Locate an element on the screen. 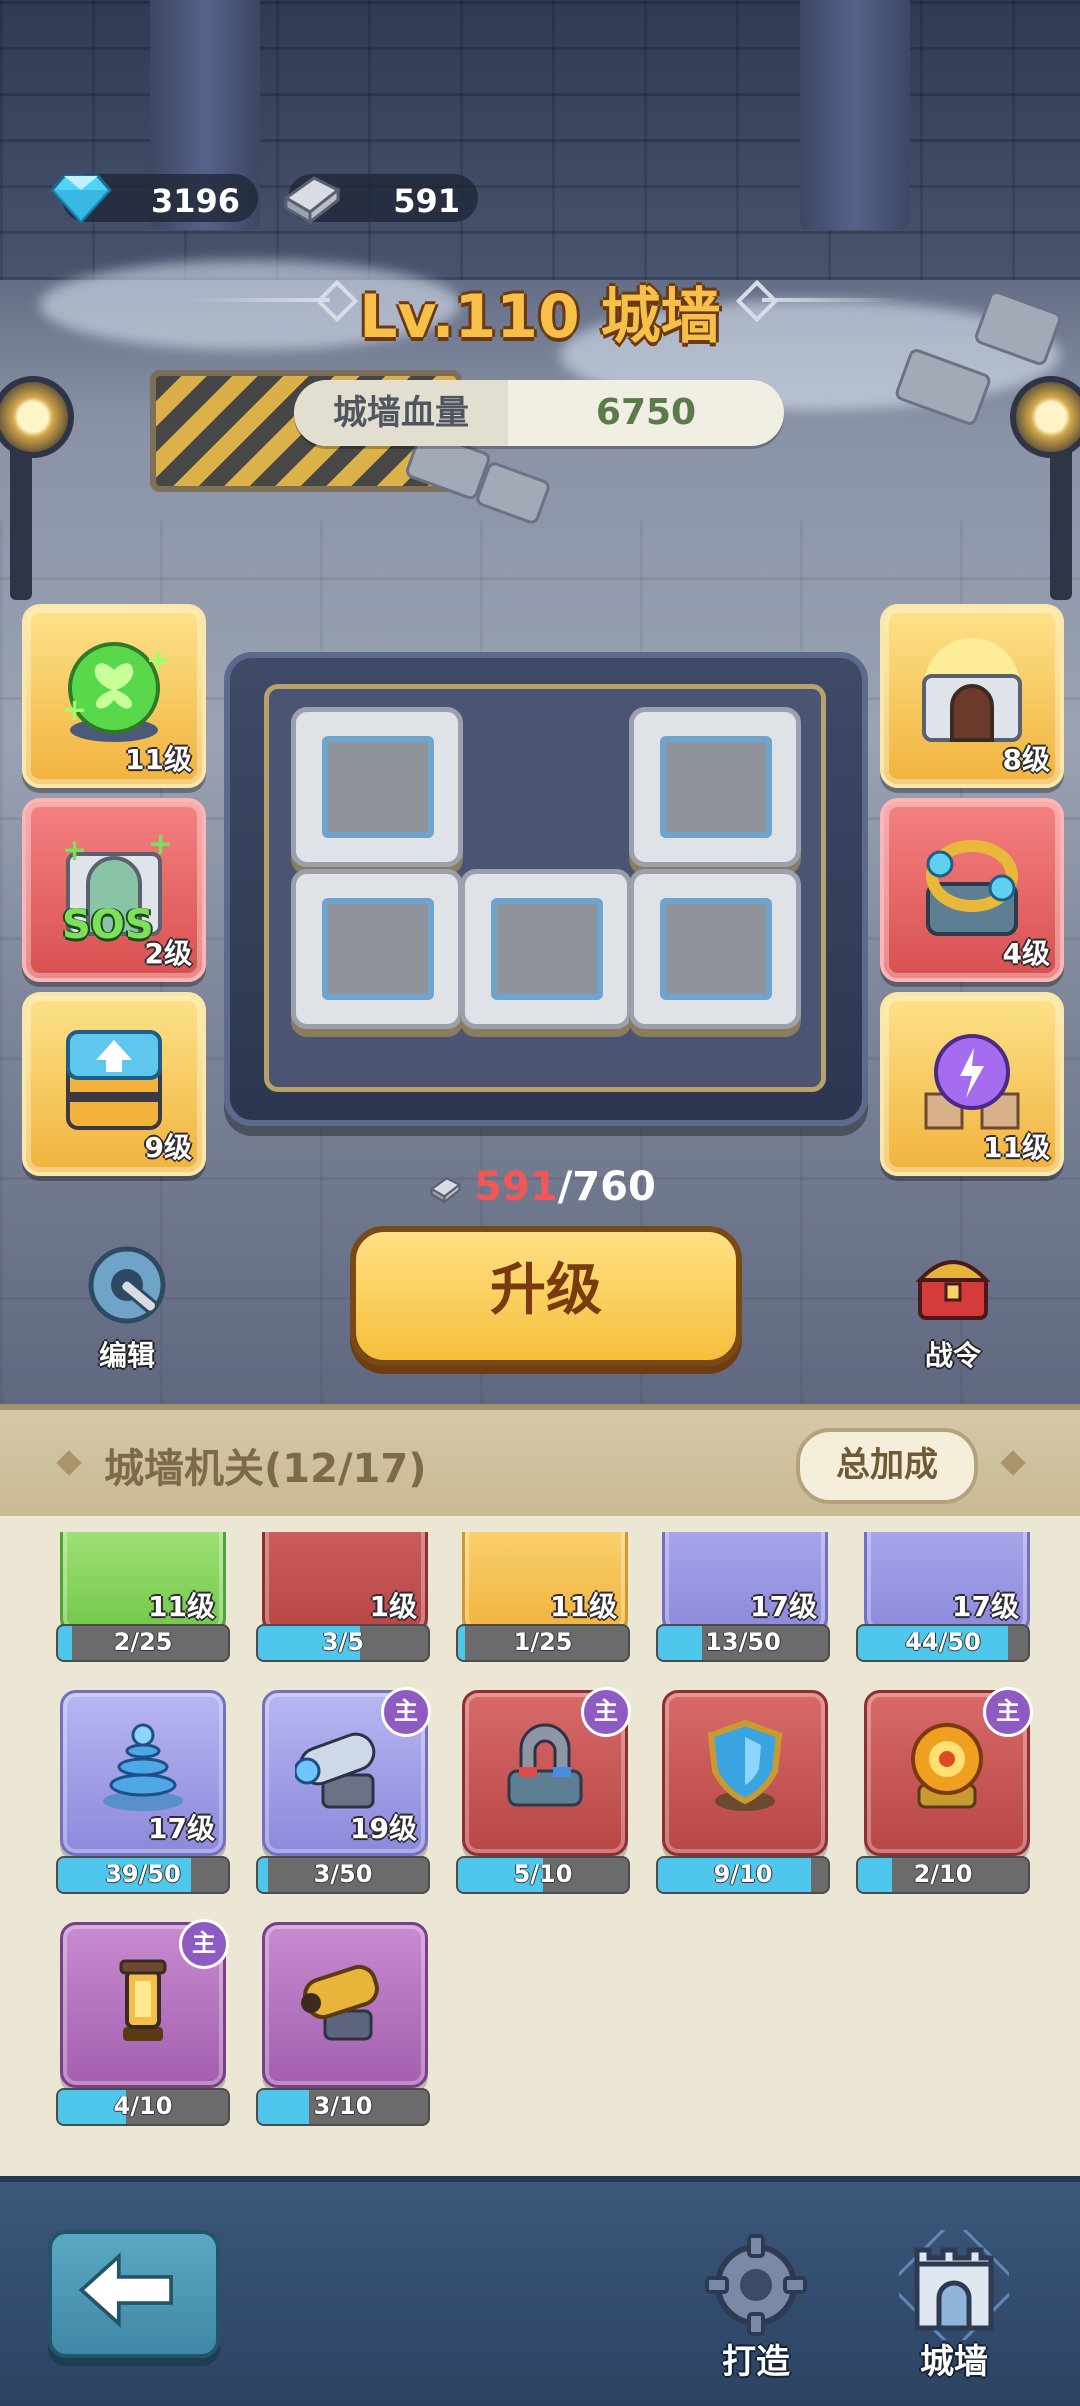 The height and width of the screenshot is (2406, 1080). wrench-gear-icon is located at coordinates (127, 1285).